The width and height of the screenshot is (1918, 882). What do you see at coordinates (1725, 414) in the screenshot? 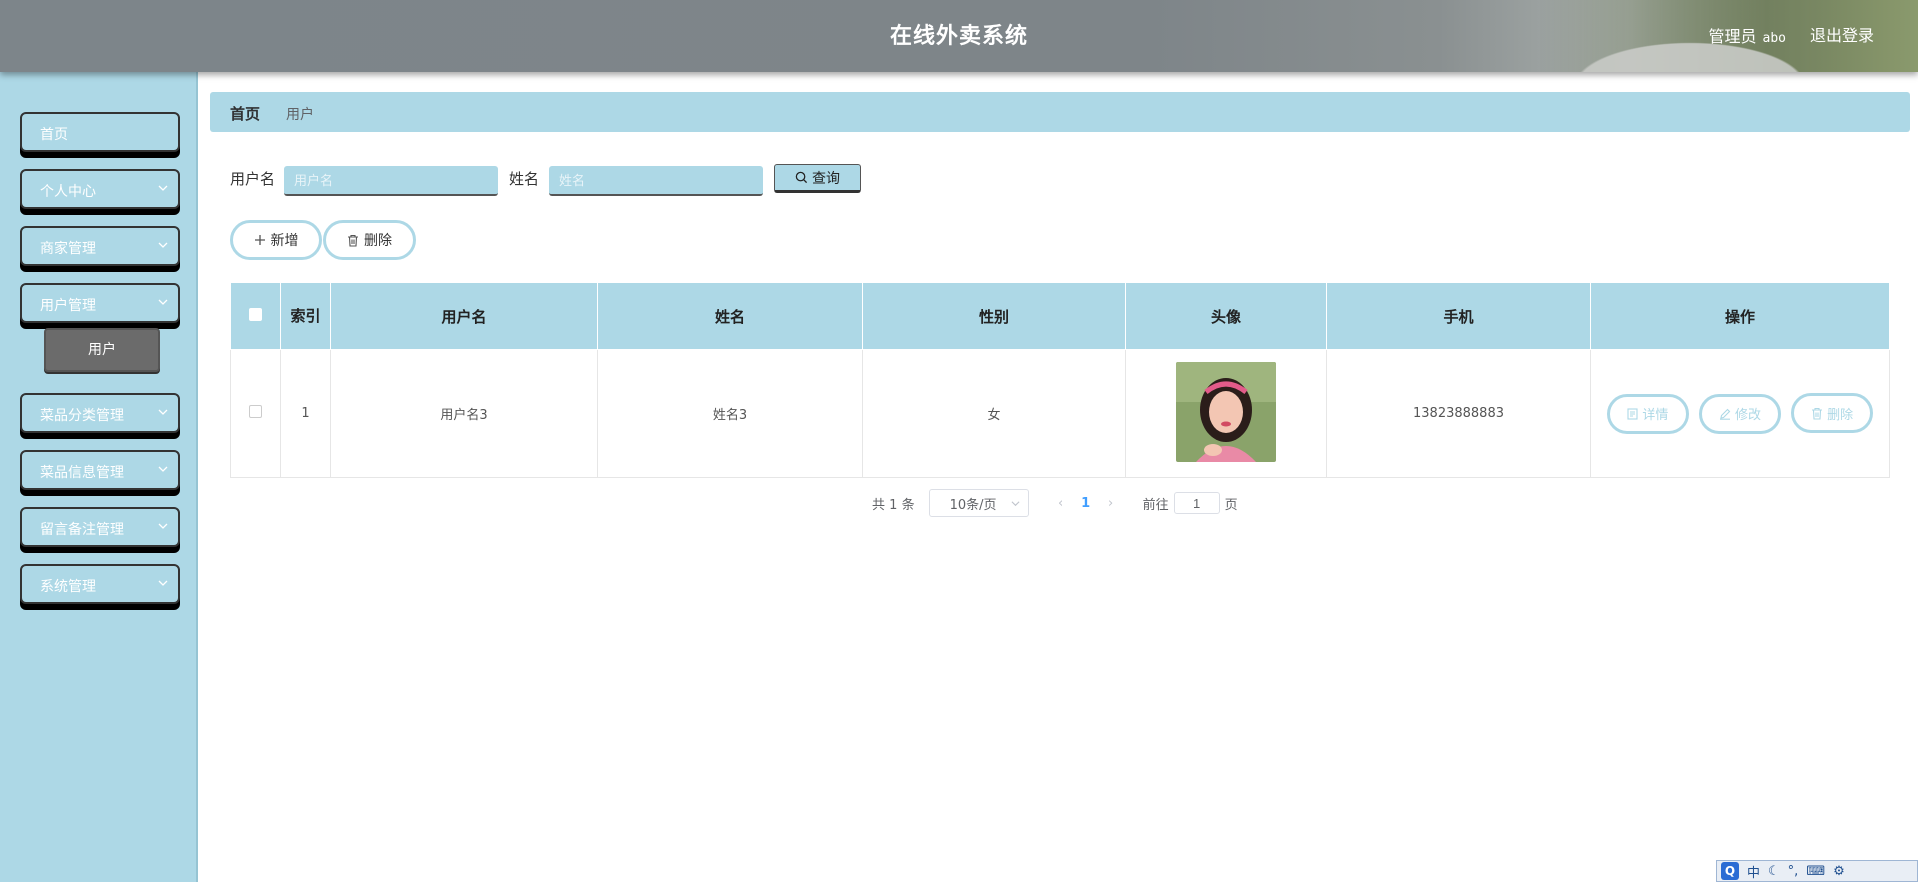
I see `edit-icon` at bounding box center [1725, 414].